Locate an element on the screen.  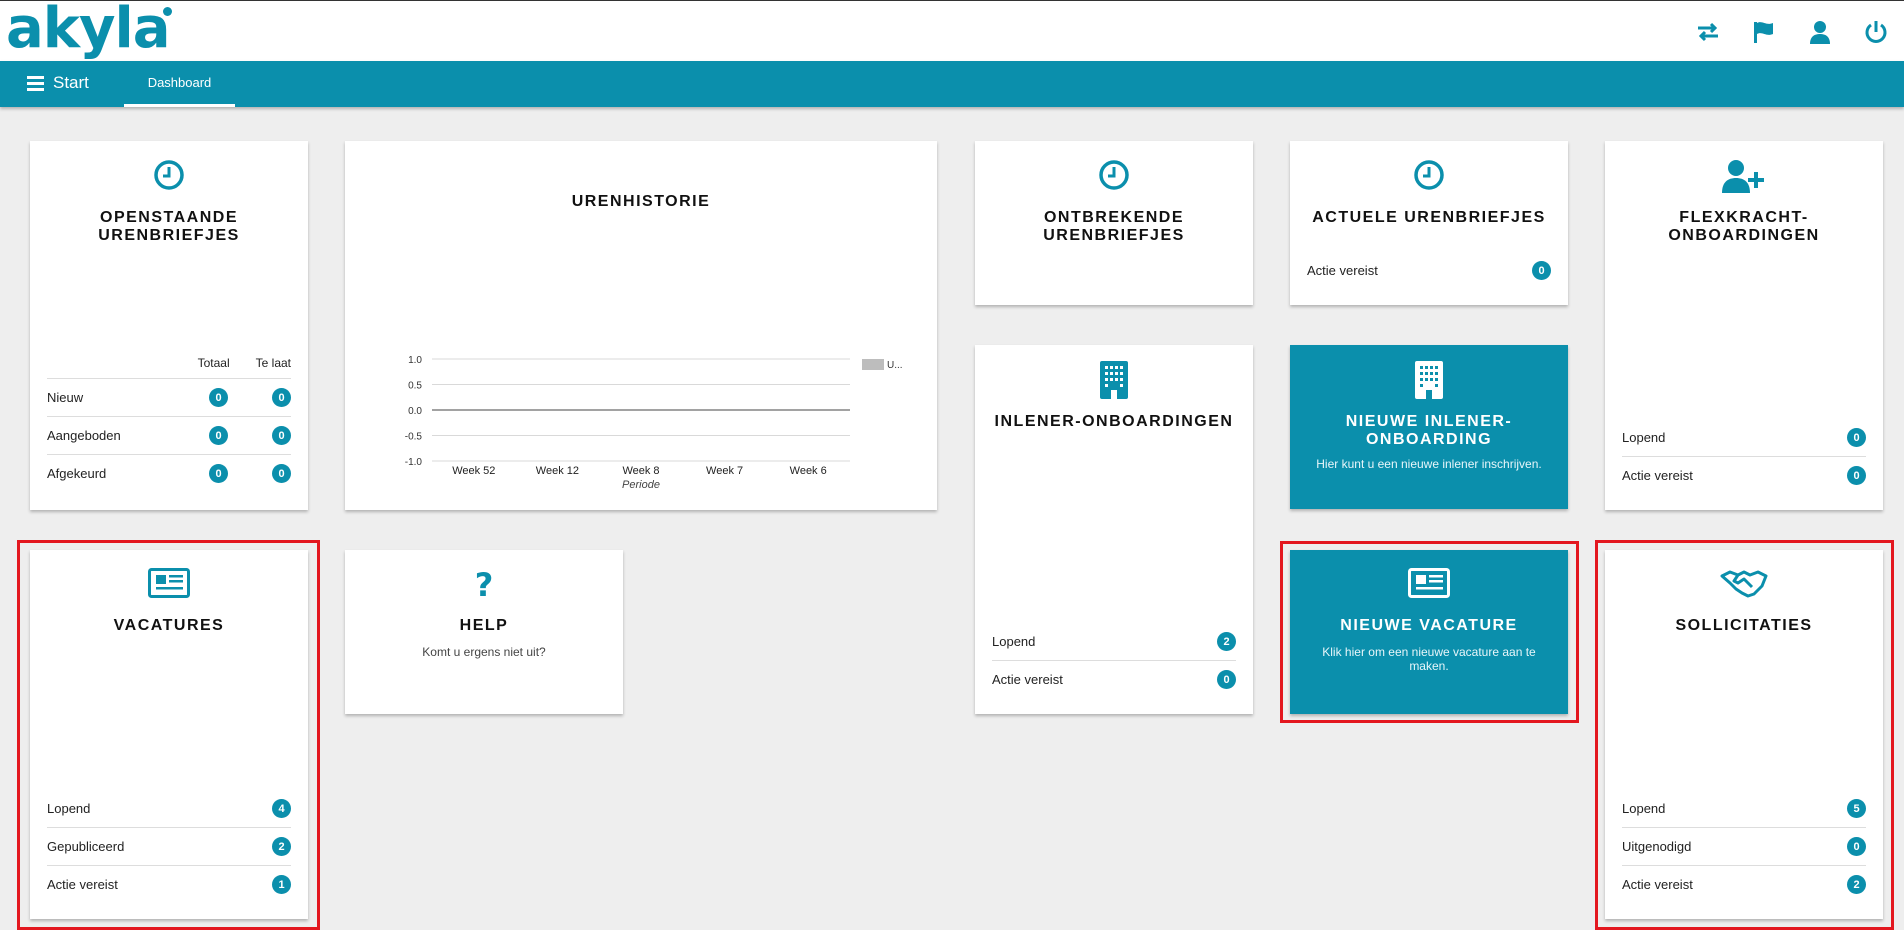
tab-dashboard: Dashboard is located at coordinates (179, 84).